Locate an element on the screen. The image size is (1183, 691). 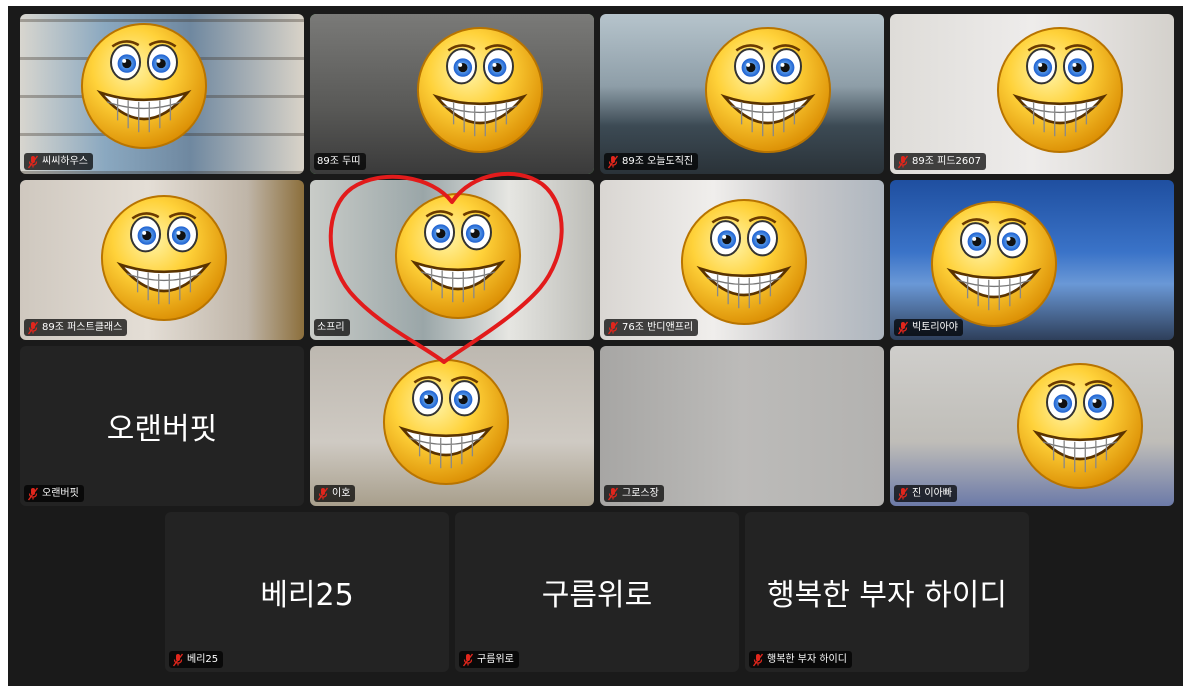
participant-display-name: 베리25 is located at coordinates (307, 595).